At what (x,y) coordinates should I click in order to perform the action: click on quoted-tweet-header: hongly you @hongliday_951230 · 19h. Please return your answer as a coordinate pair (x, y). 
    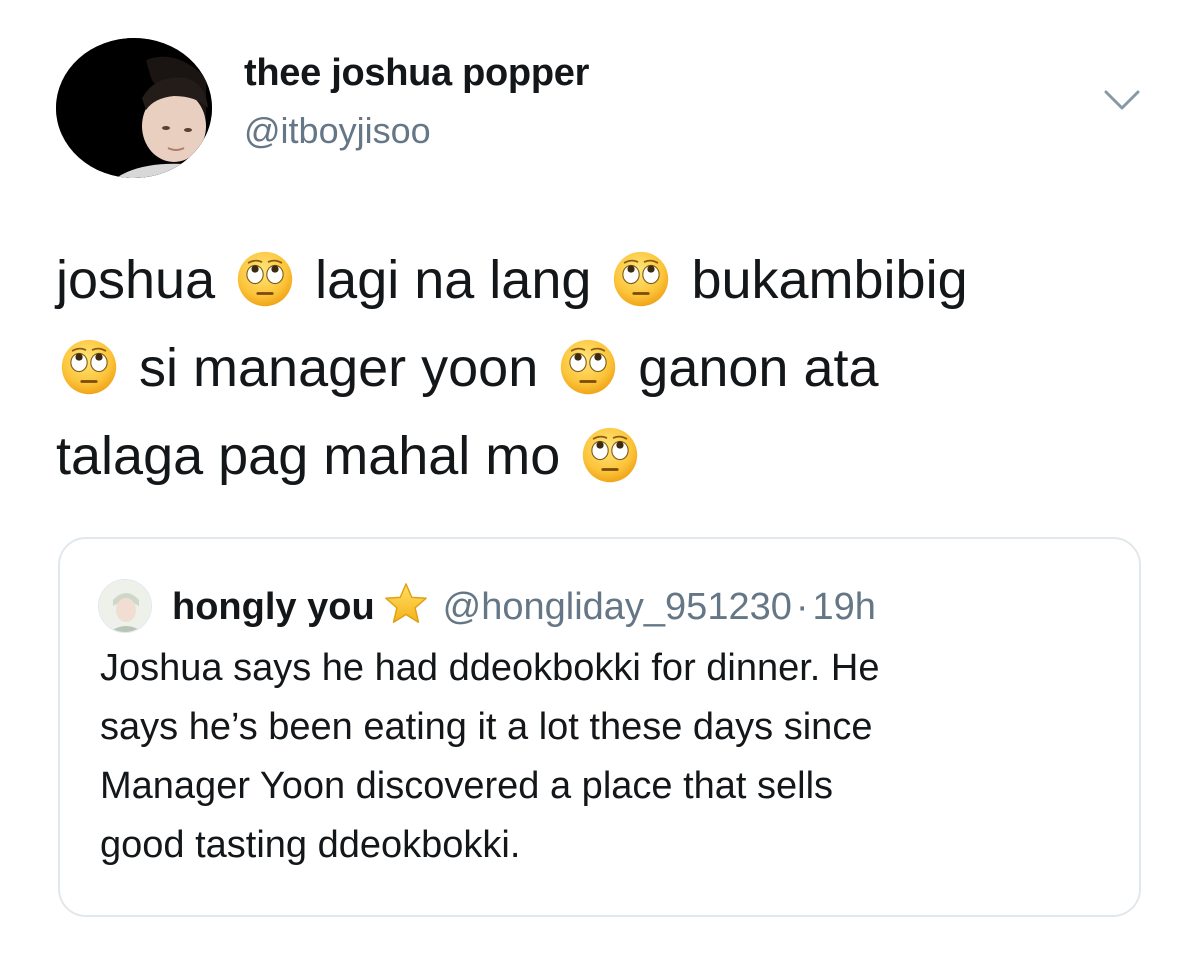
    Looking at the image, I should click on (524, 605).